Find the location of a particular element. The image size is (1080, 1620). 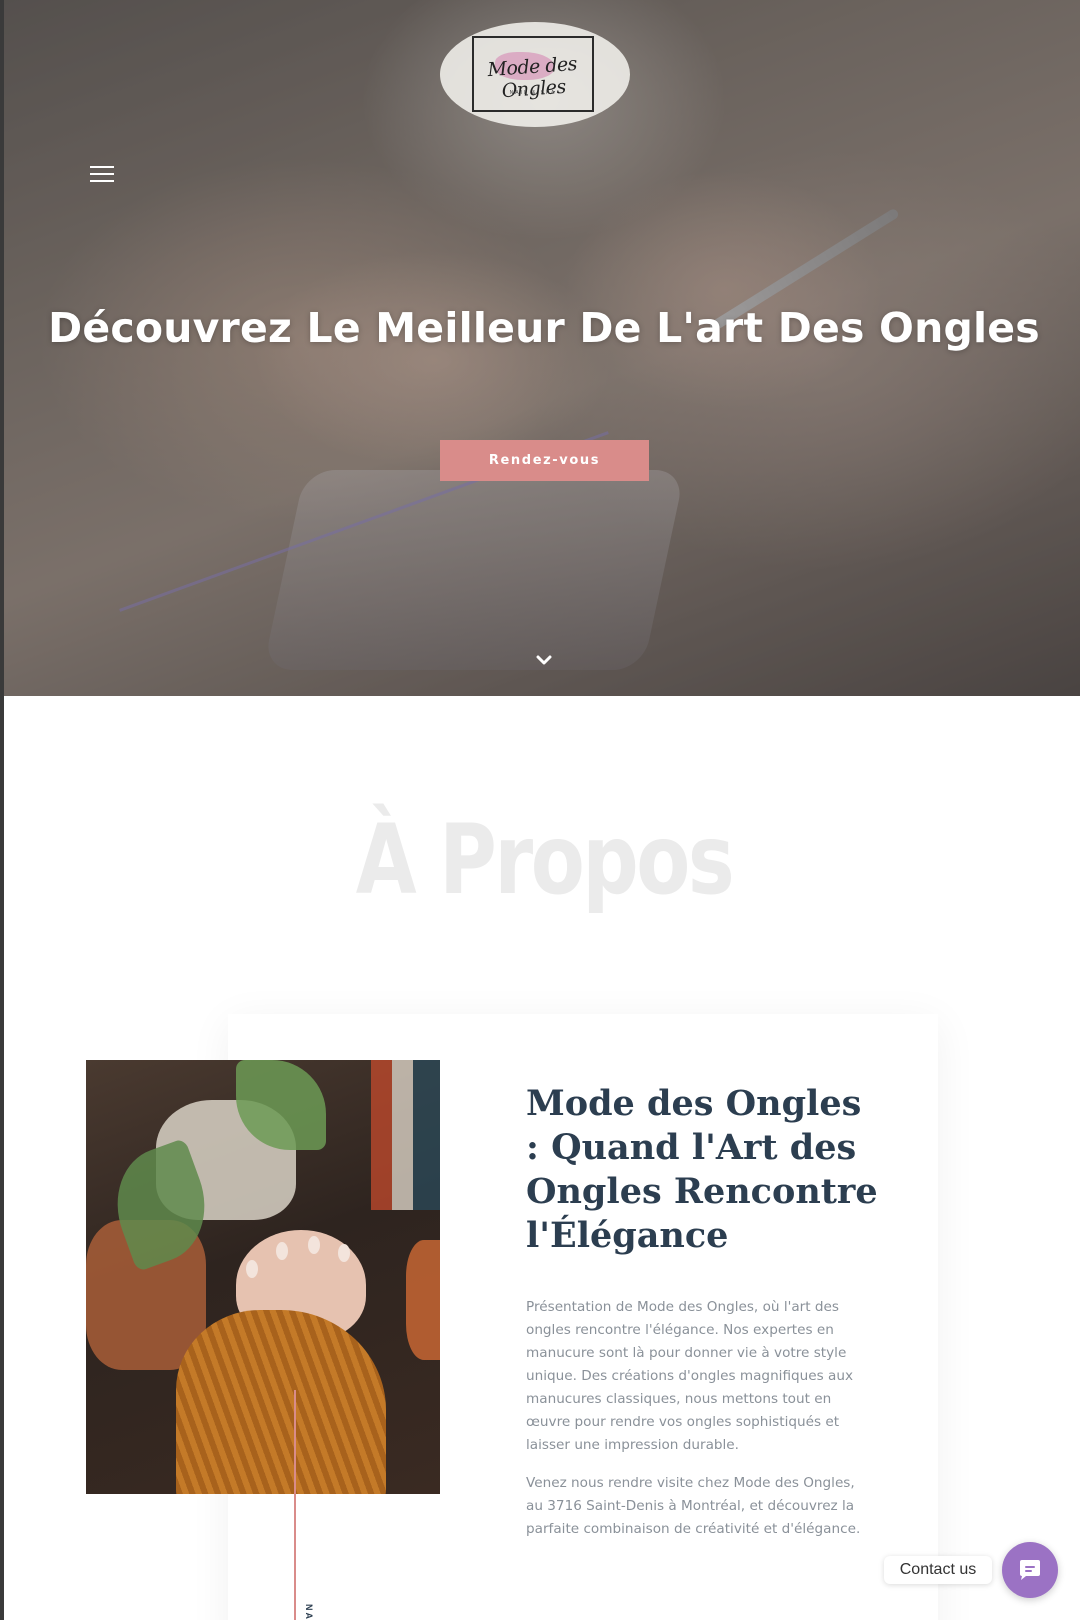

about-image is located at coordinates (263, 1277).